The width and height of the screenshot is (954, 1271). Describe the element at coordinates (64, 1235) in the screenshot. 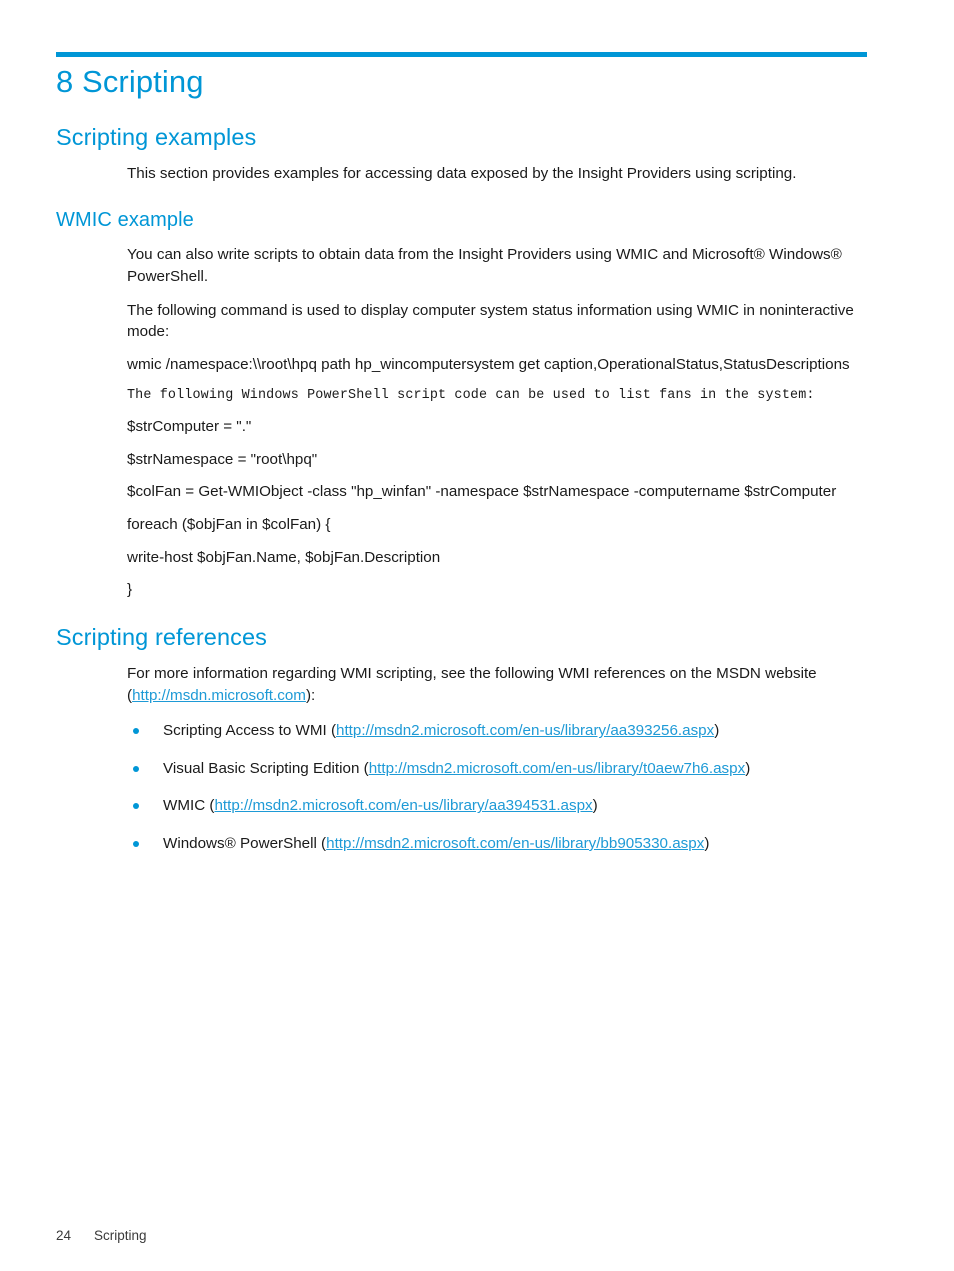

I see `footer-page-number: 24` at that location.